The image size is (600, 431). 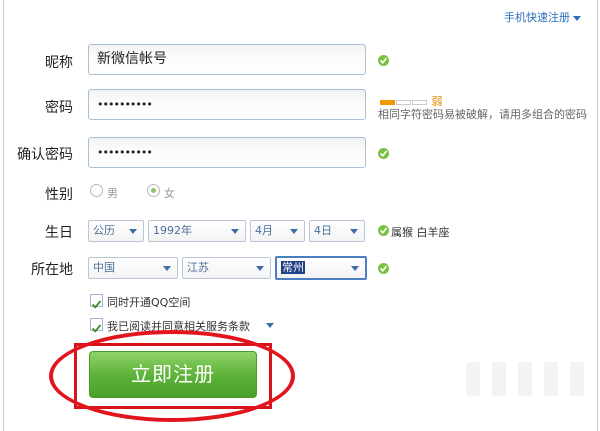 I want to click on location-label: 所在地, so click(x=52, y=270).